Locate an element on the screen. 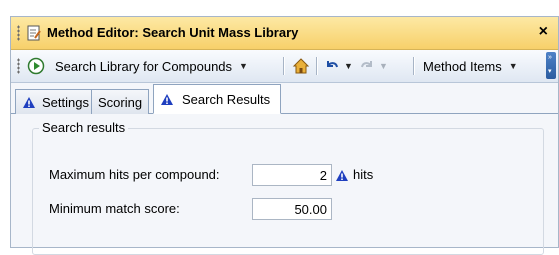  tab-strip: Settings Scoring Search Results is located at coordinates (284, 98).